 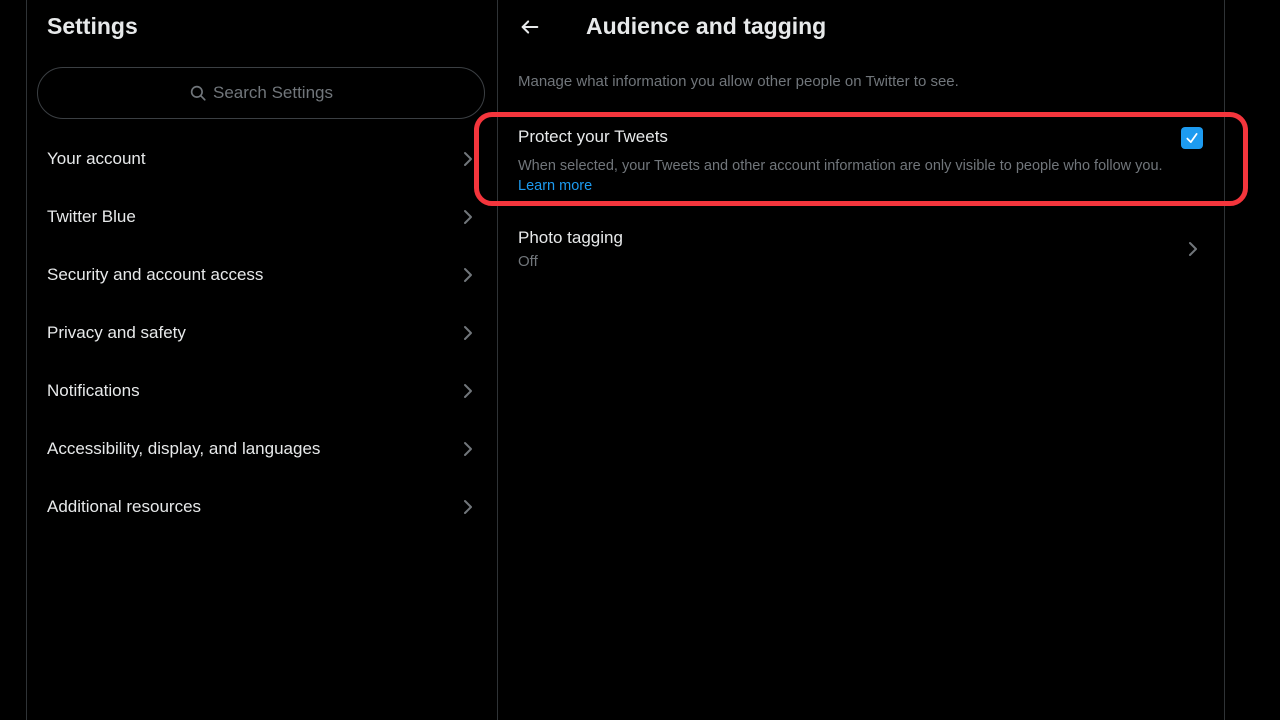 I want to click on learn-more-link: Learn more, so click(x=555, y=186).